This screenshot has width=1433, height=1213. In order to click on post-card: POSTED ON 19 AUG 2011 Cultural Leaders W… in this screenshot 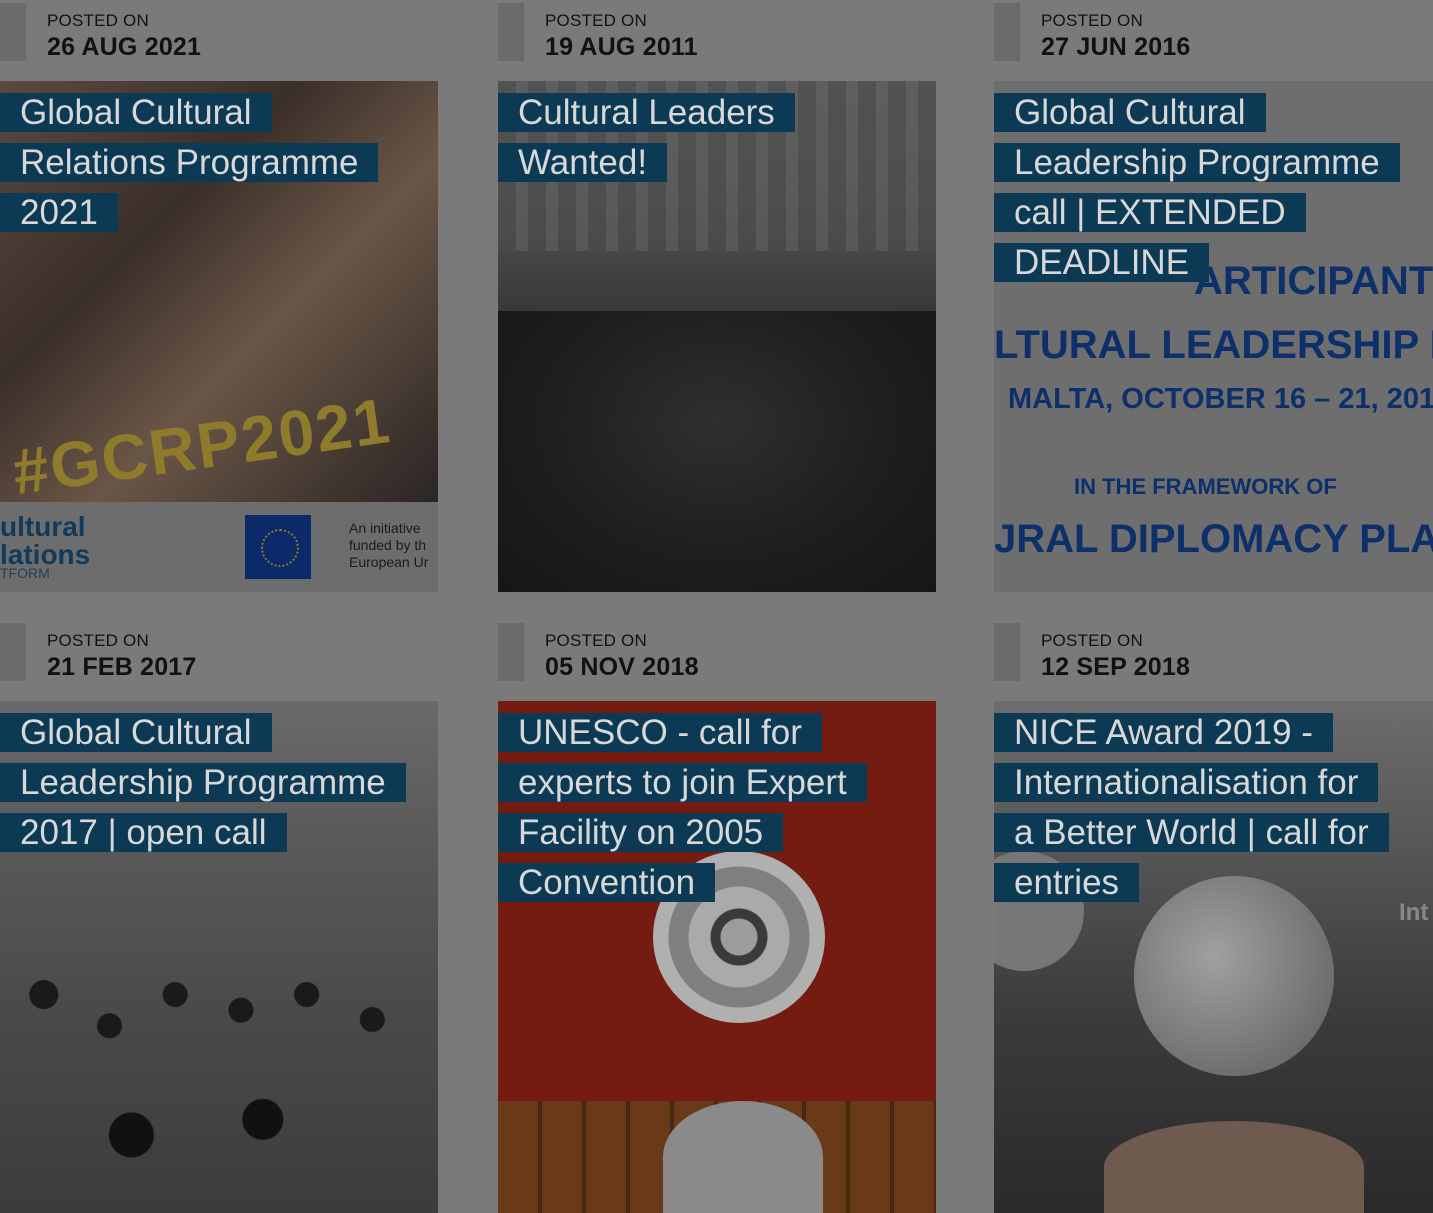, I will do `click(717, 296)`.